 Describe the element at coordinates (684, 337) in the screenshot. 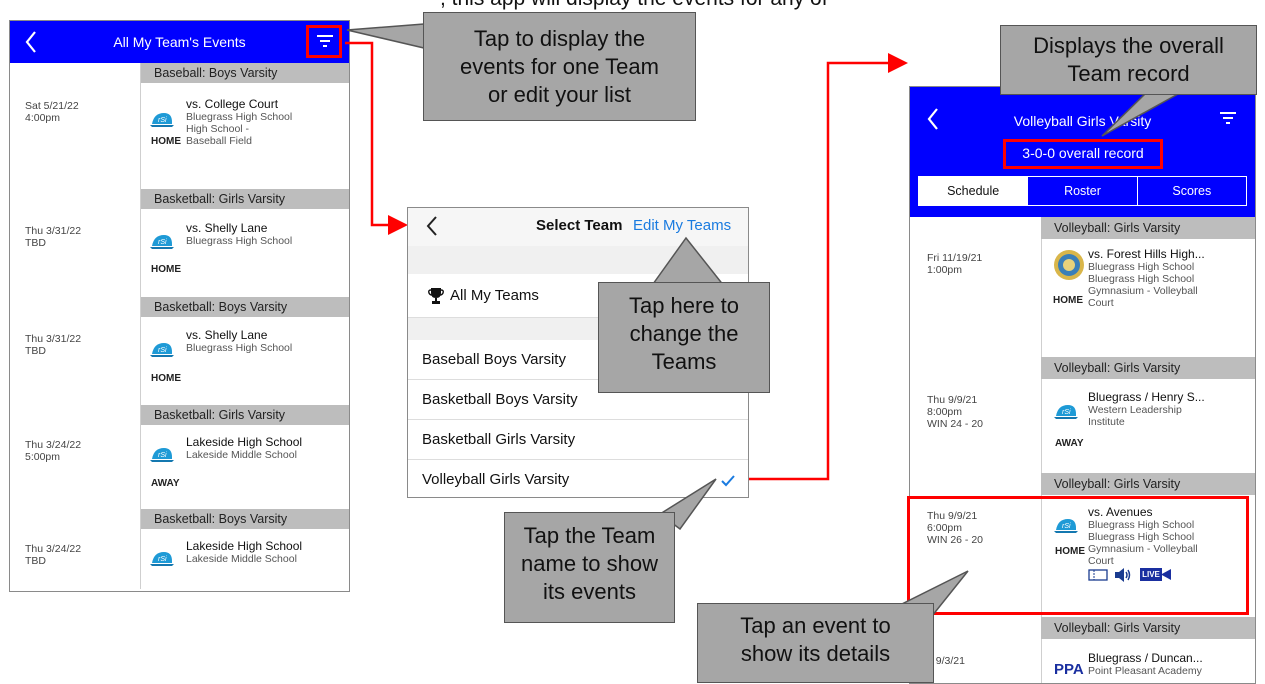

I see `callout-edit-teams: Tap here to change the Teams` at that location.